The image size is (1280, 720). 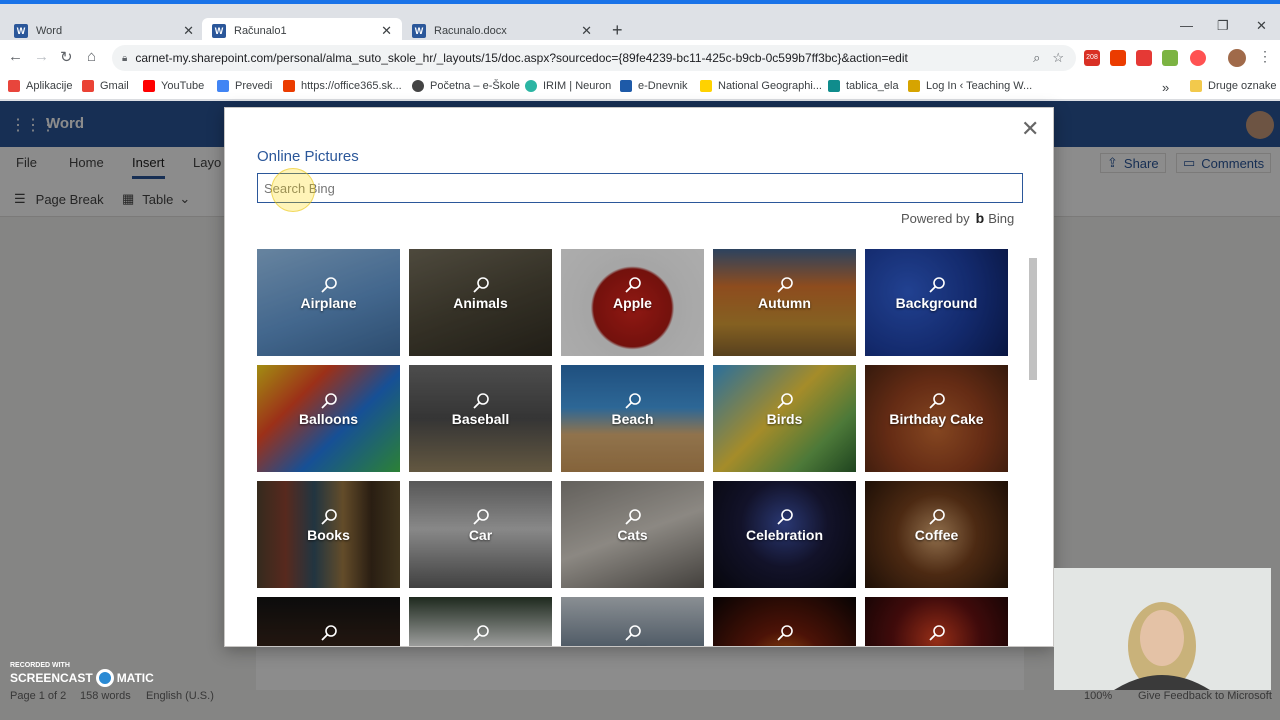 I want to click on category-label: Autumn, so click(x=784, y=303).